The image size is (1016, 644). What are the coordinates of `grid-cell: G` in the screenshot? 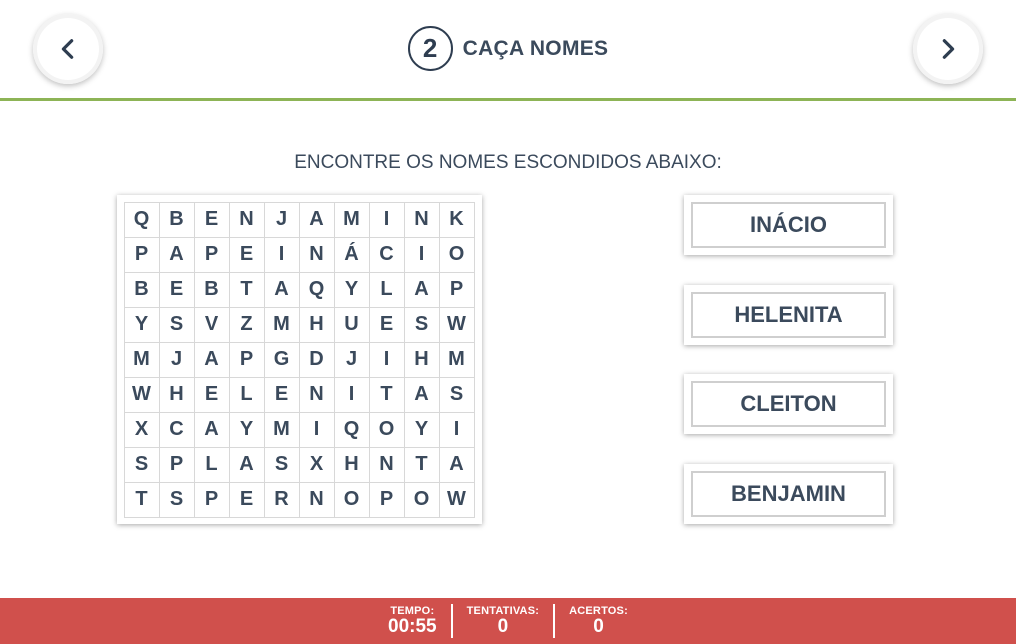 It's located at (281, 359).